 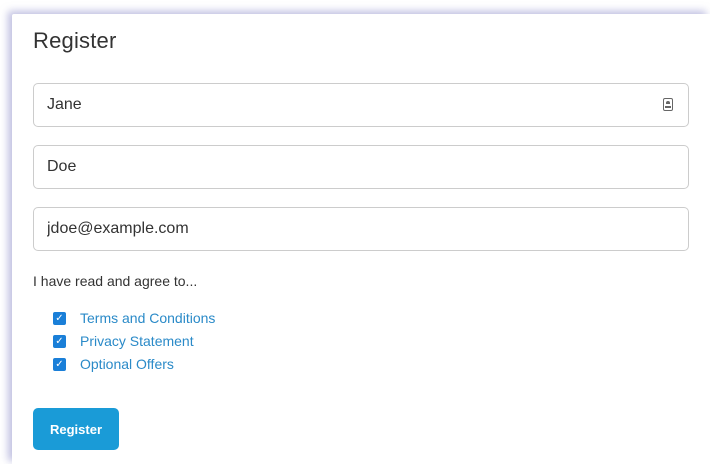 I want to click on checkbox-row-privacy: ✓ Privacy Statement, so click(x=123, y=341).